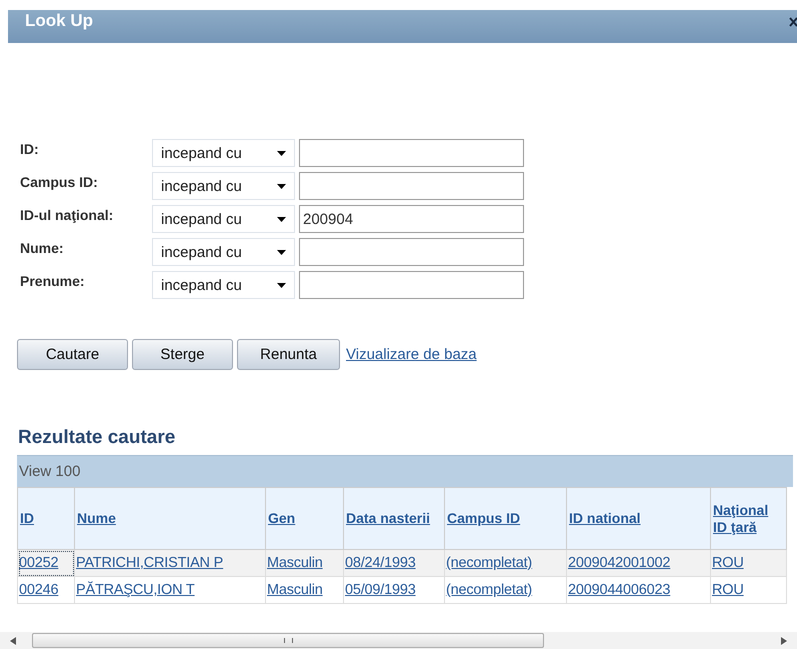 The width and height of the screenshot is (797, 649). What do you see at coordinates (170, 563) in the screenshot?
I see `table-cell: PATRICHI,CRISTIAN P` at bounding box center [170, 563].